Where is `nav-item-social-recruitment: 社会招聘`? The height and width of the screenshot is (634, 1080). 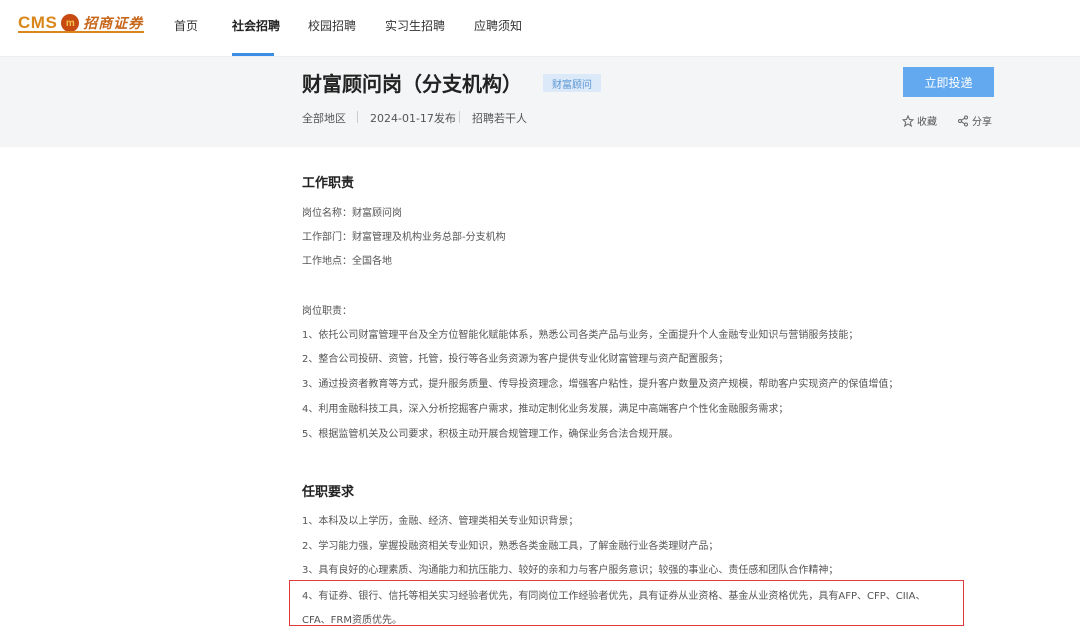 nav-item-social-recruitment: 社会招聘 is located at coordinates (256, 28).